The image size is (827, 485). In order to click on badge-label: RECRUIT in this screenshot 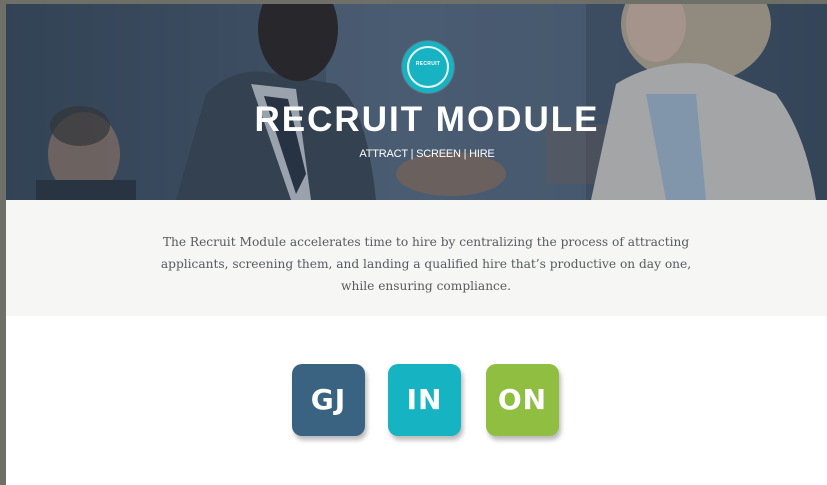, I will do `click(428, 64)`.